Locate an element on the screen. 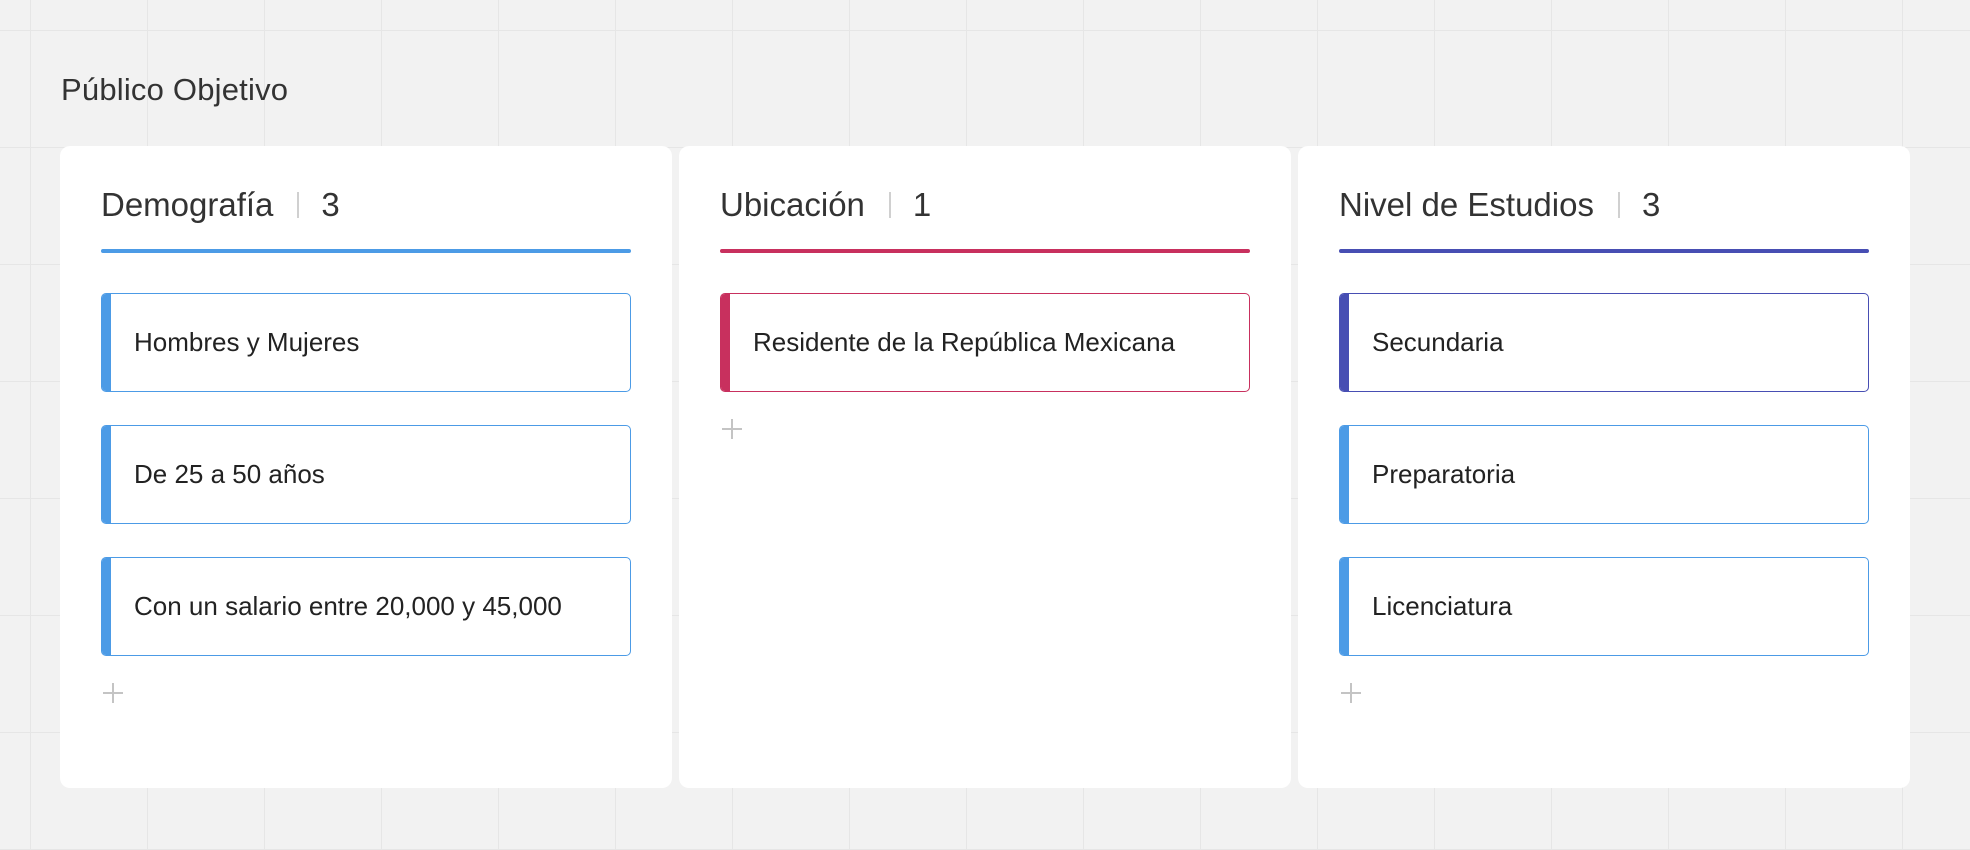 The height and width of the screenshot is (850, 1970). card-text: Preparatoria is located at coordinates (1444, 474).